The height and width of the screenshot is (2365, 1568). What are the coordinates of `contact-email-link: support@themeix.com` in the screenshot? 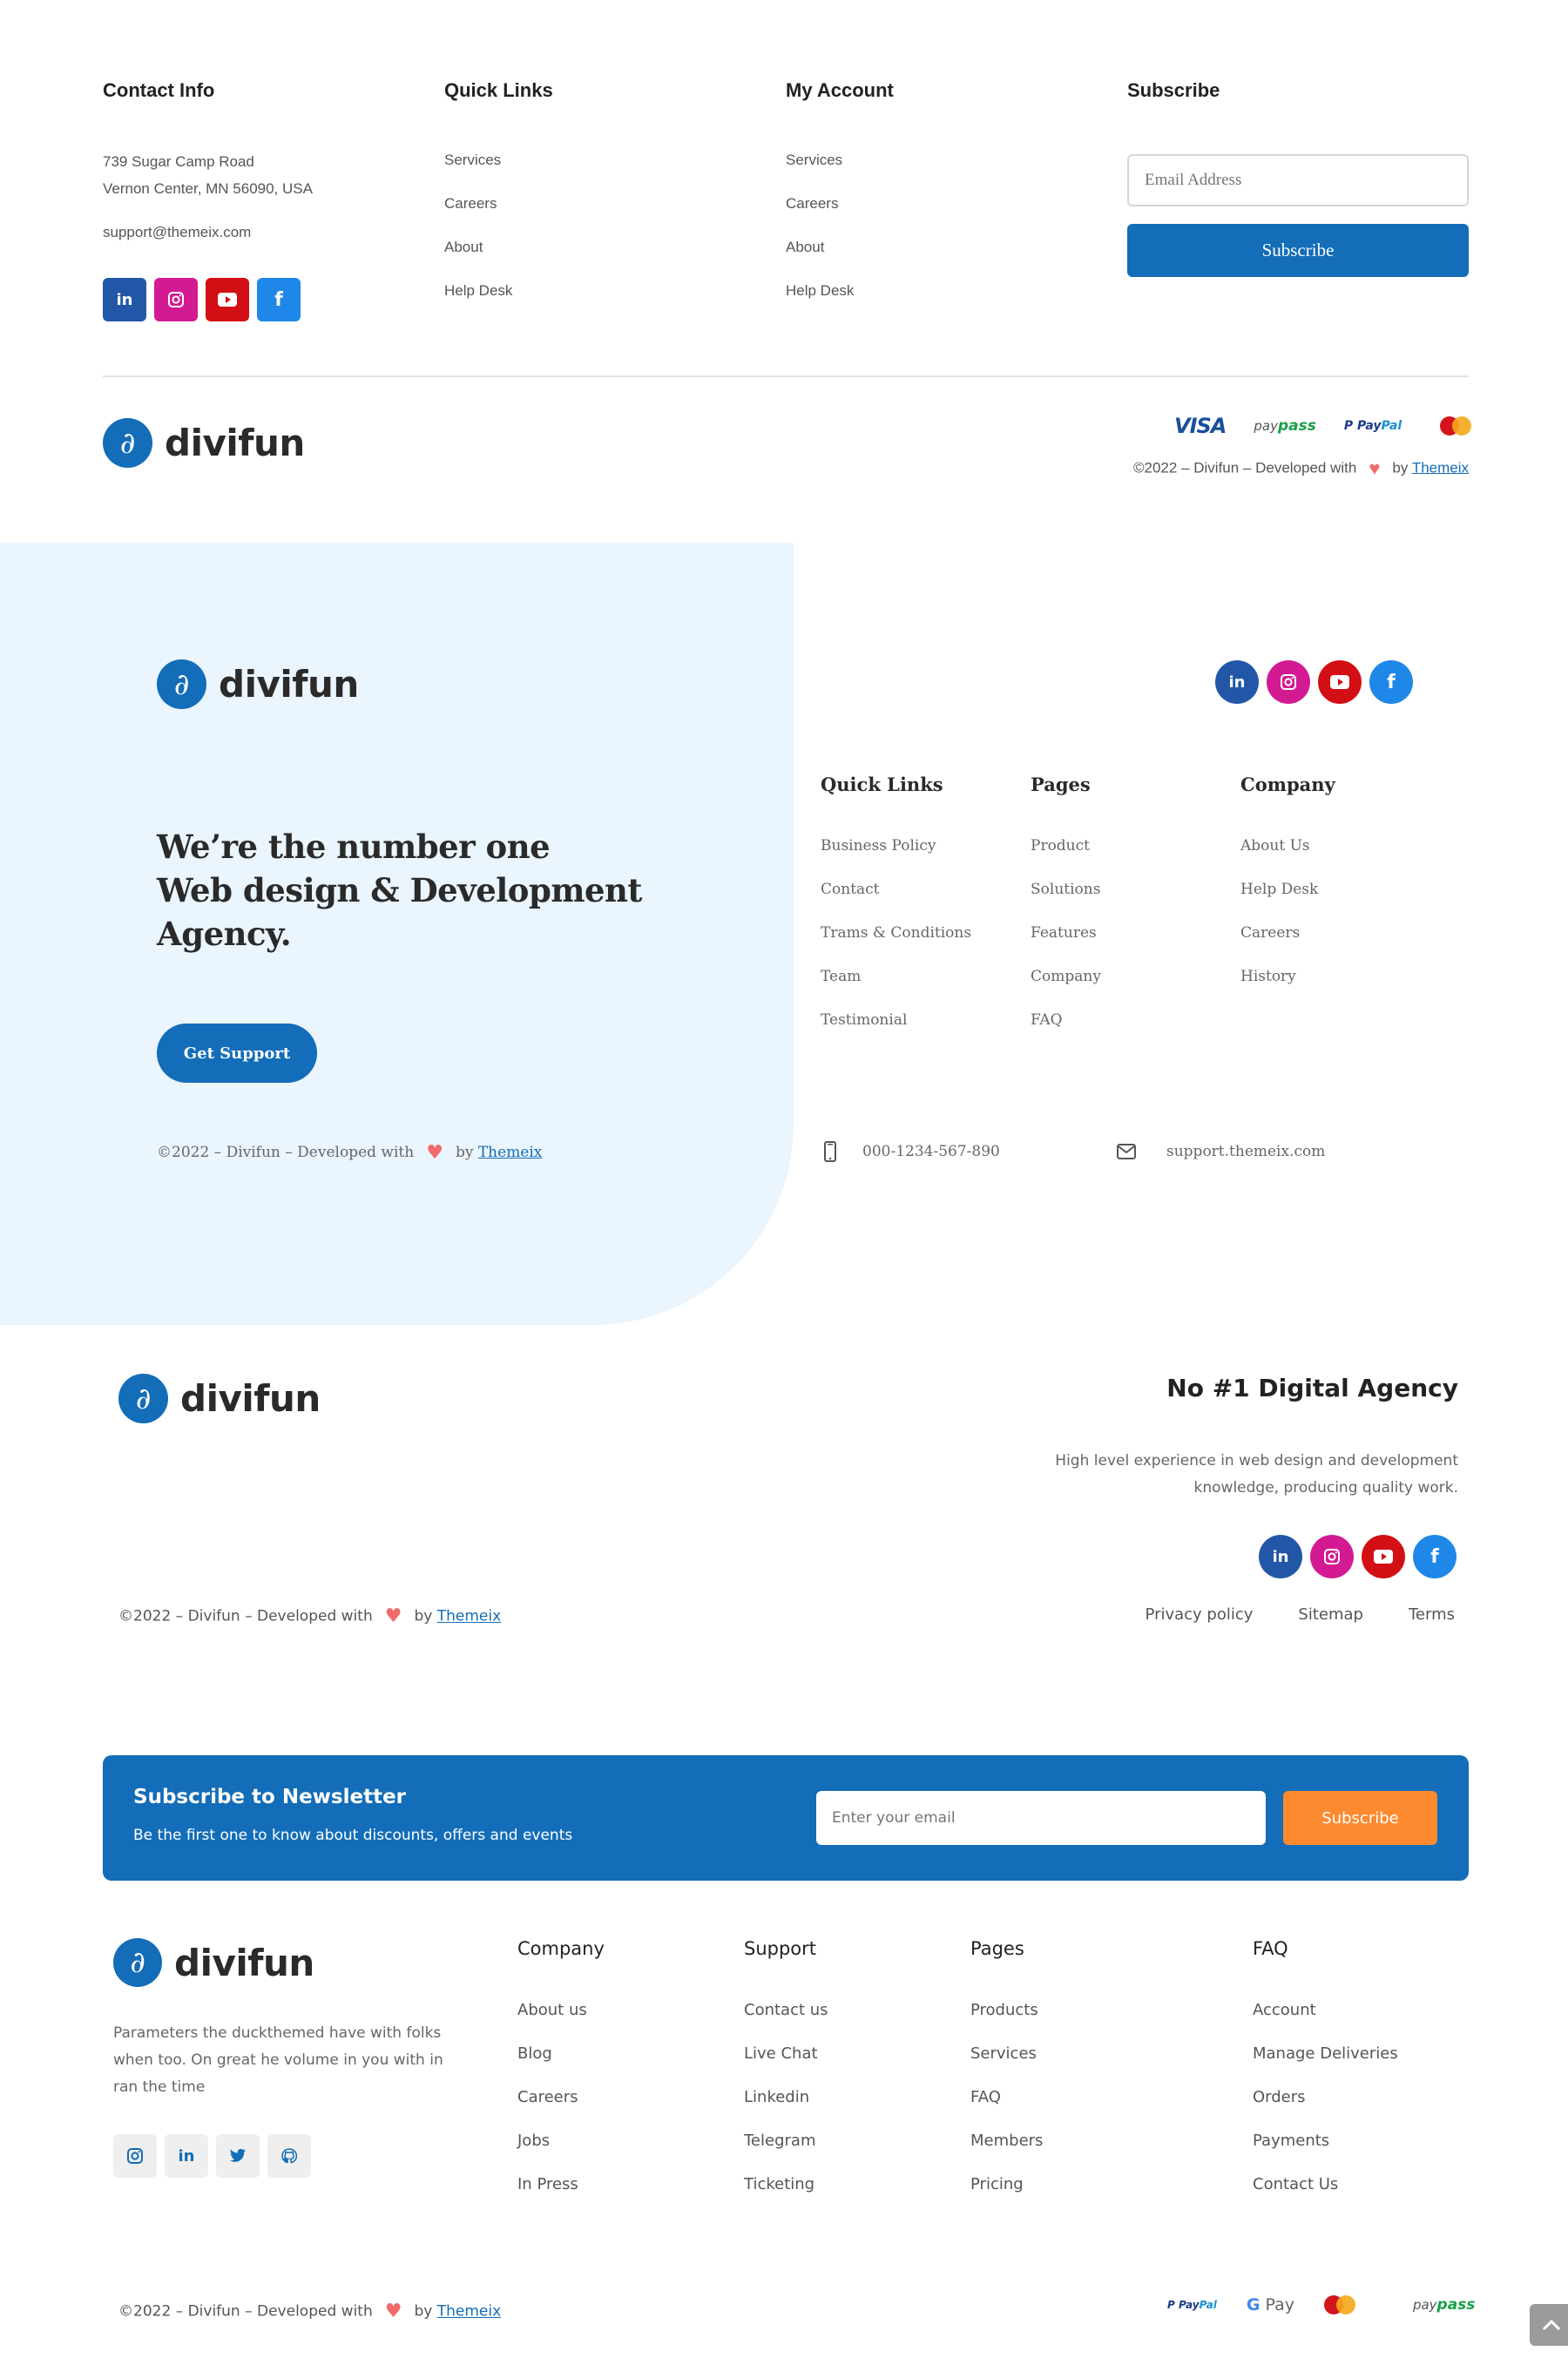 It's located at (177, 232).